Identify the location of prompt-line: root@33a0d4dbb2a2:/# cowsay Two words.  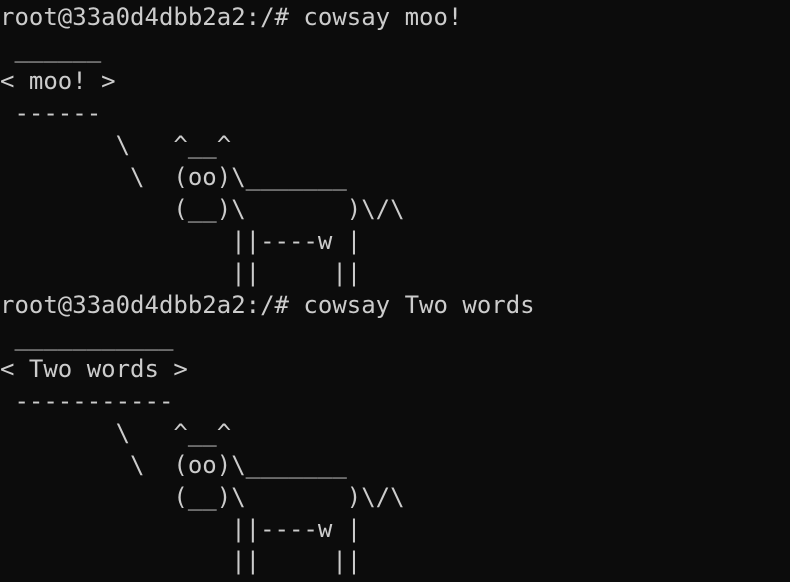
(267, 305).